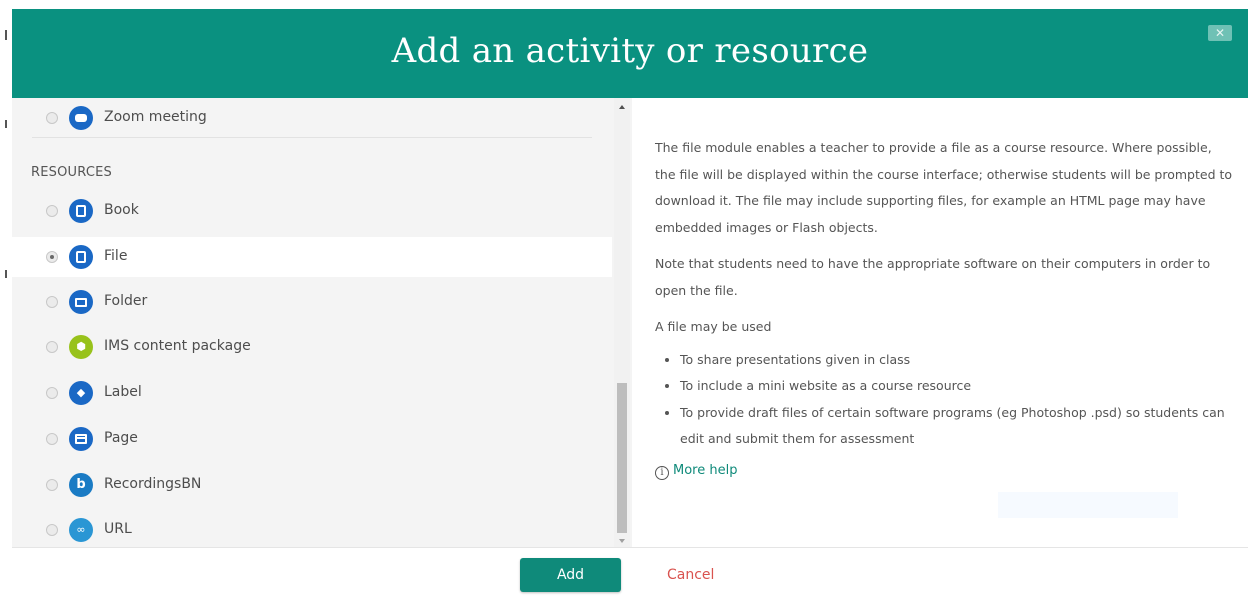 This screenshot has width=1248, height=600. I want to click on radio-url, so click(52, 530).